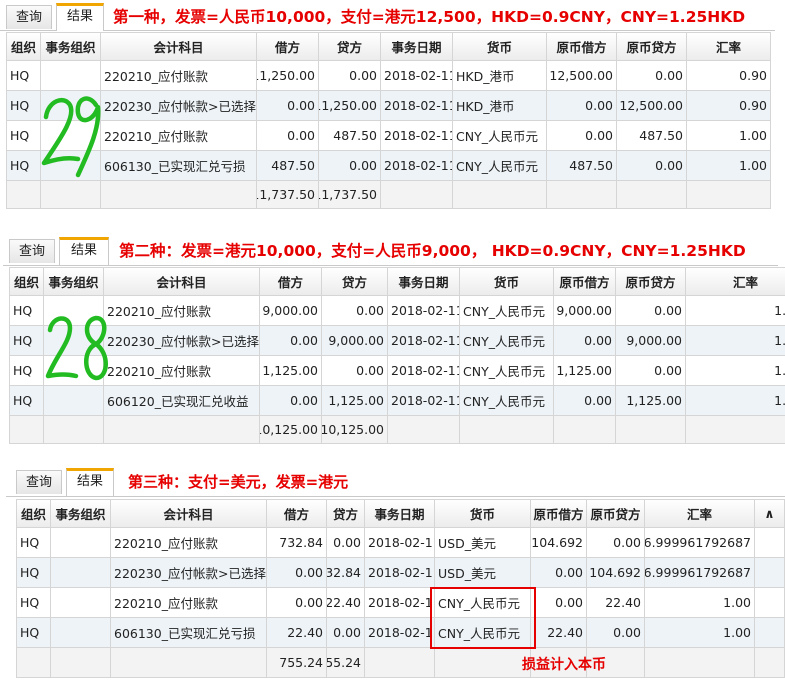 The width and height of the screenshot is (785, 685). I want to click on total-debit: 11,737.50, so click(288, 195).